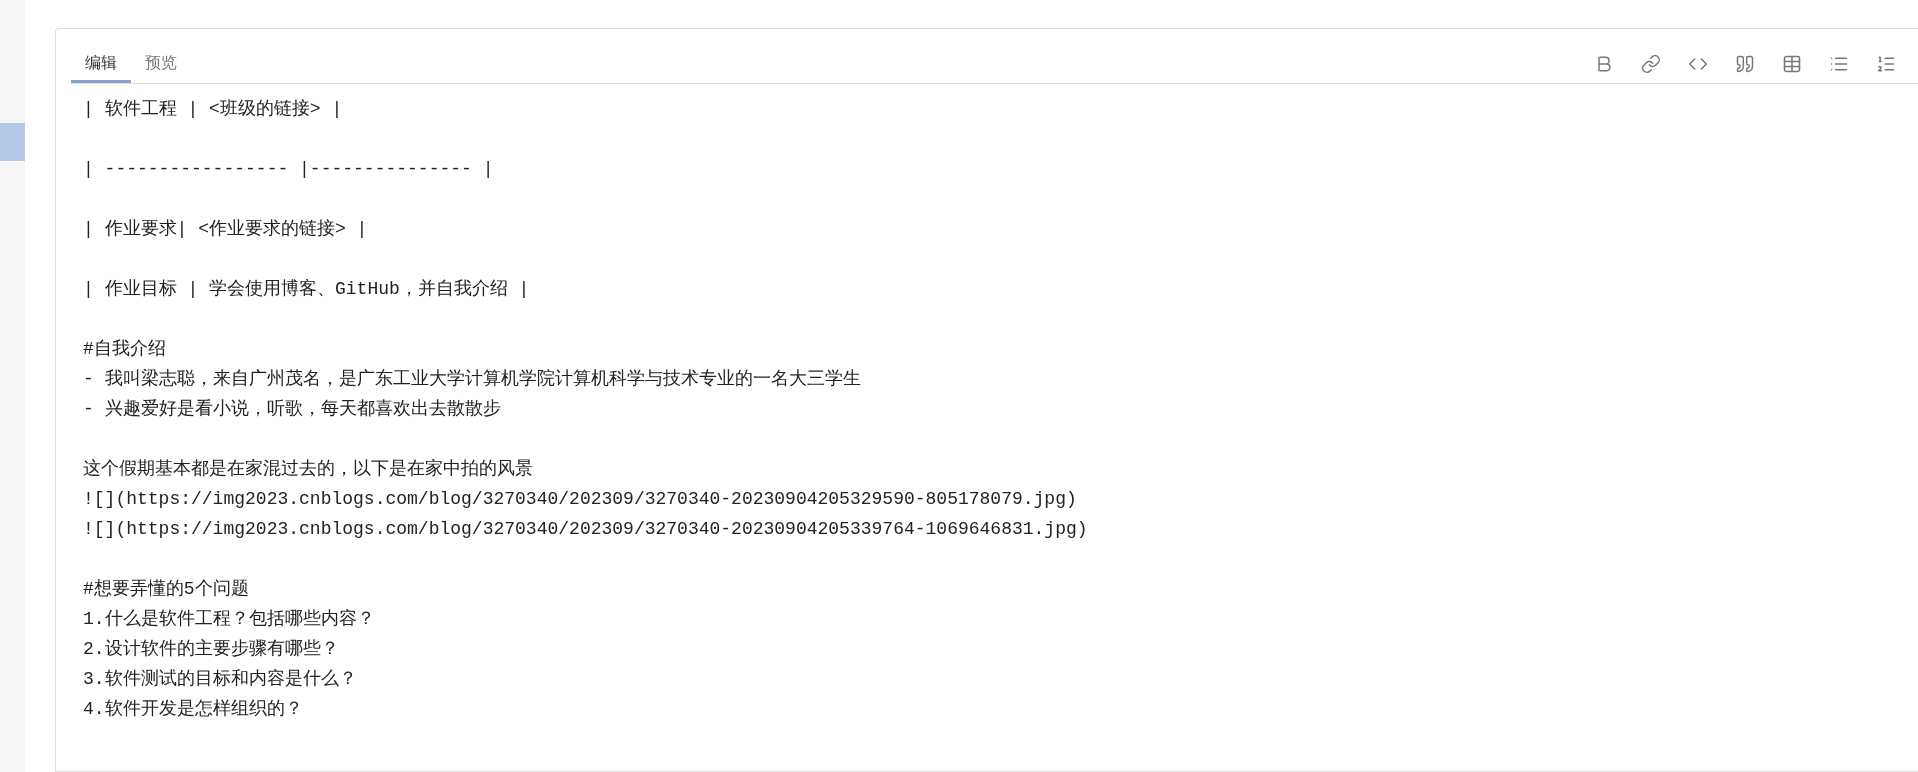  I want to click on bullet-list-icon, so click(1839, 64).